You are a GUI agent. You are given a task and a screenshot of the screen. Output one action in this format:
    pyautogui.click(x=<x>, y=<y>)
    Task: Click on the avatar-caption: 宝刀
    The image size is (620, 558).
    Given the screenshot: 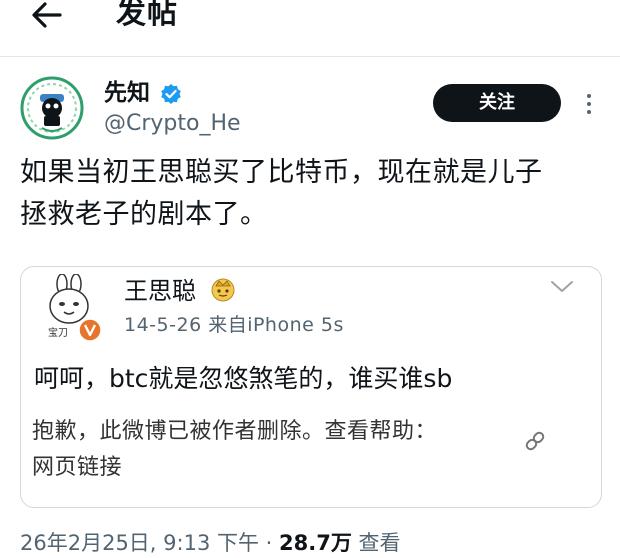 What is the action you would take?
    pyautogui.click(x=58, y=332)
    